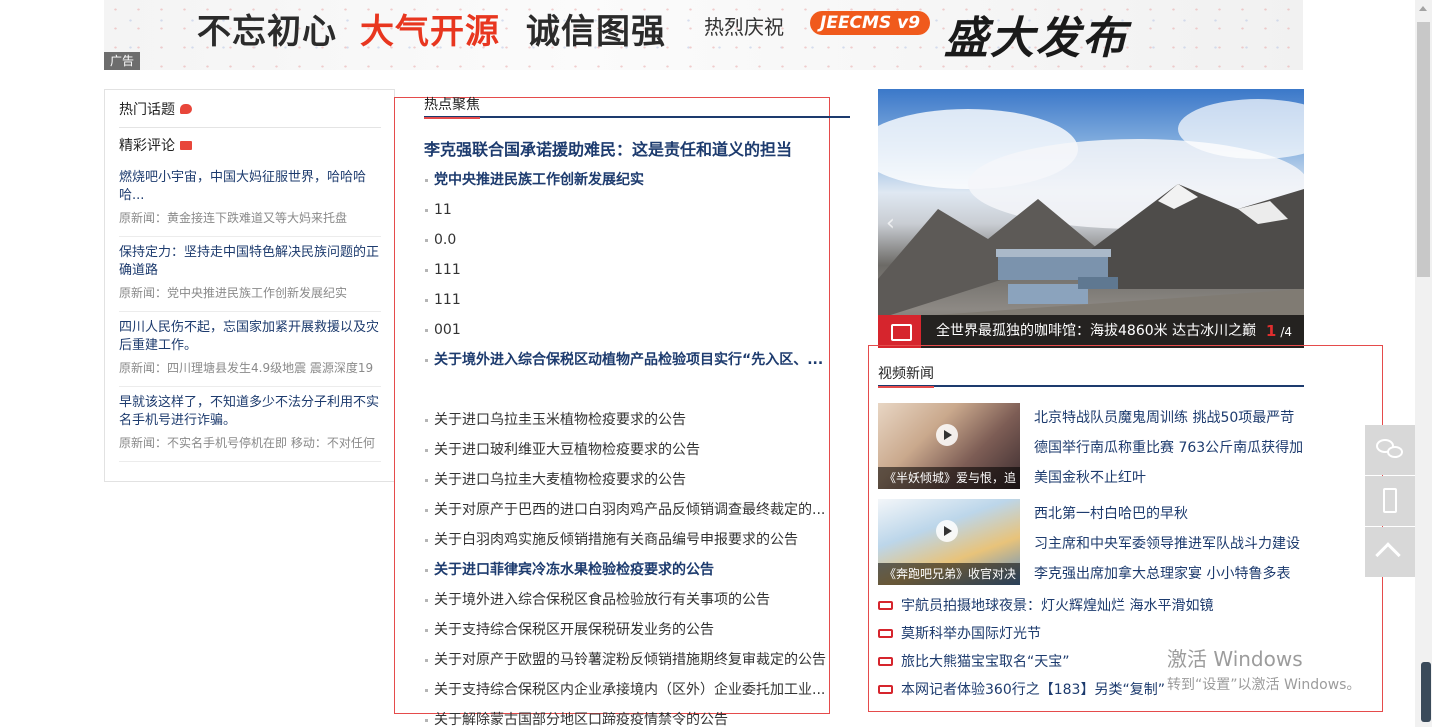 This screenshot has height=727, width=1432. Describe the element at coordinates (122, 61) in the screenshot. I see `ad-tag: 广告` at that location.